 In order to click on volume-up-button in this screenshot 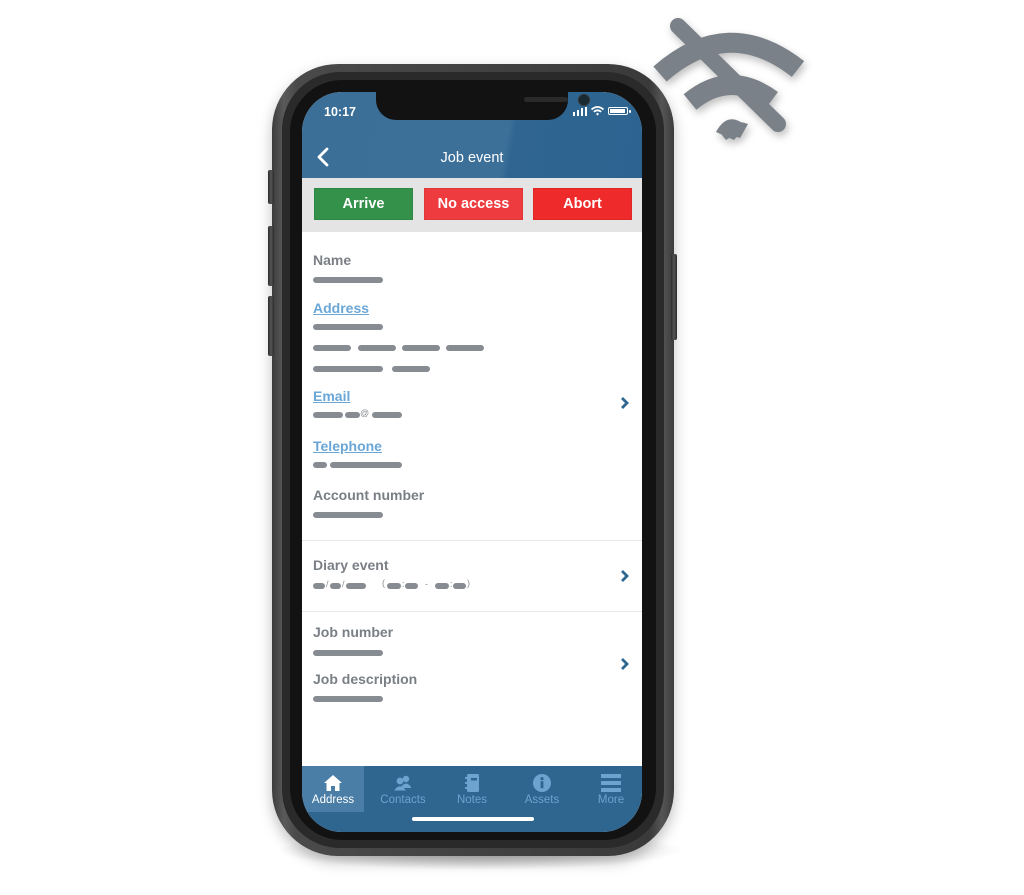, I will do `click(271, 256)`.